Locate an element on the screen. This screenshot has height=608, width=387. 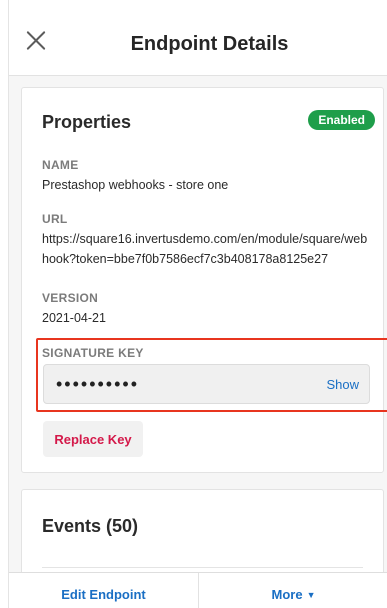
show-key-link: Show is located at coordinates (342, 384).